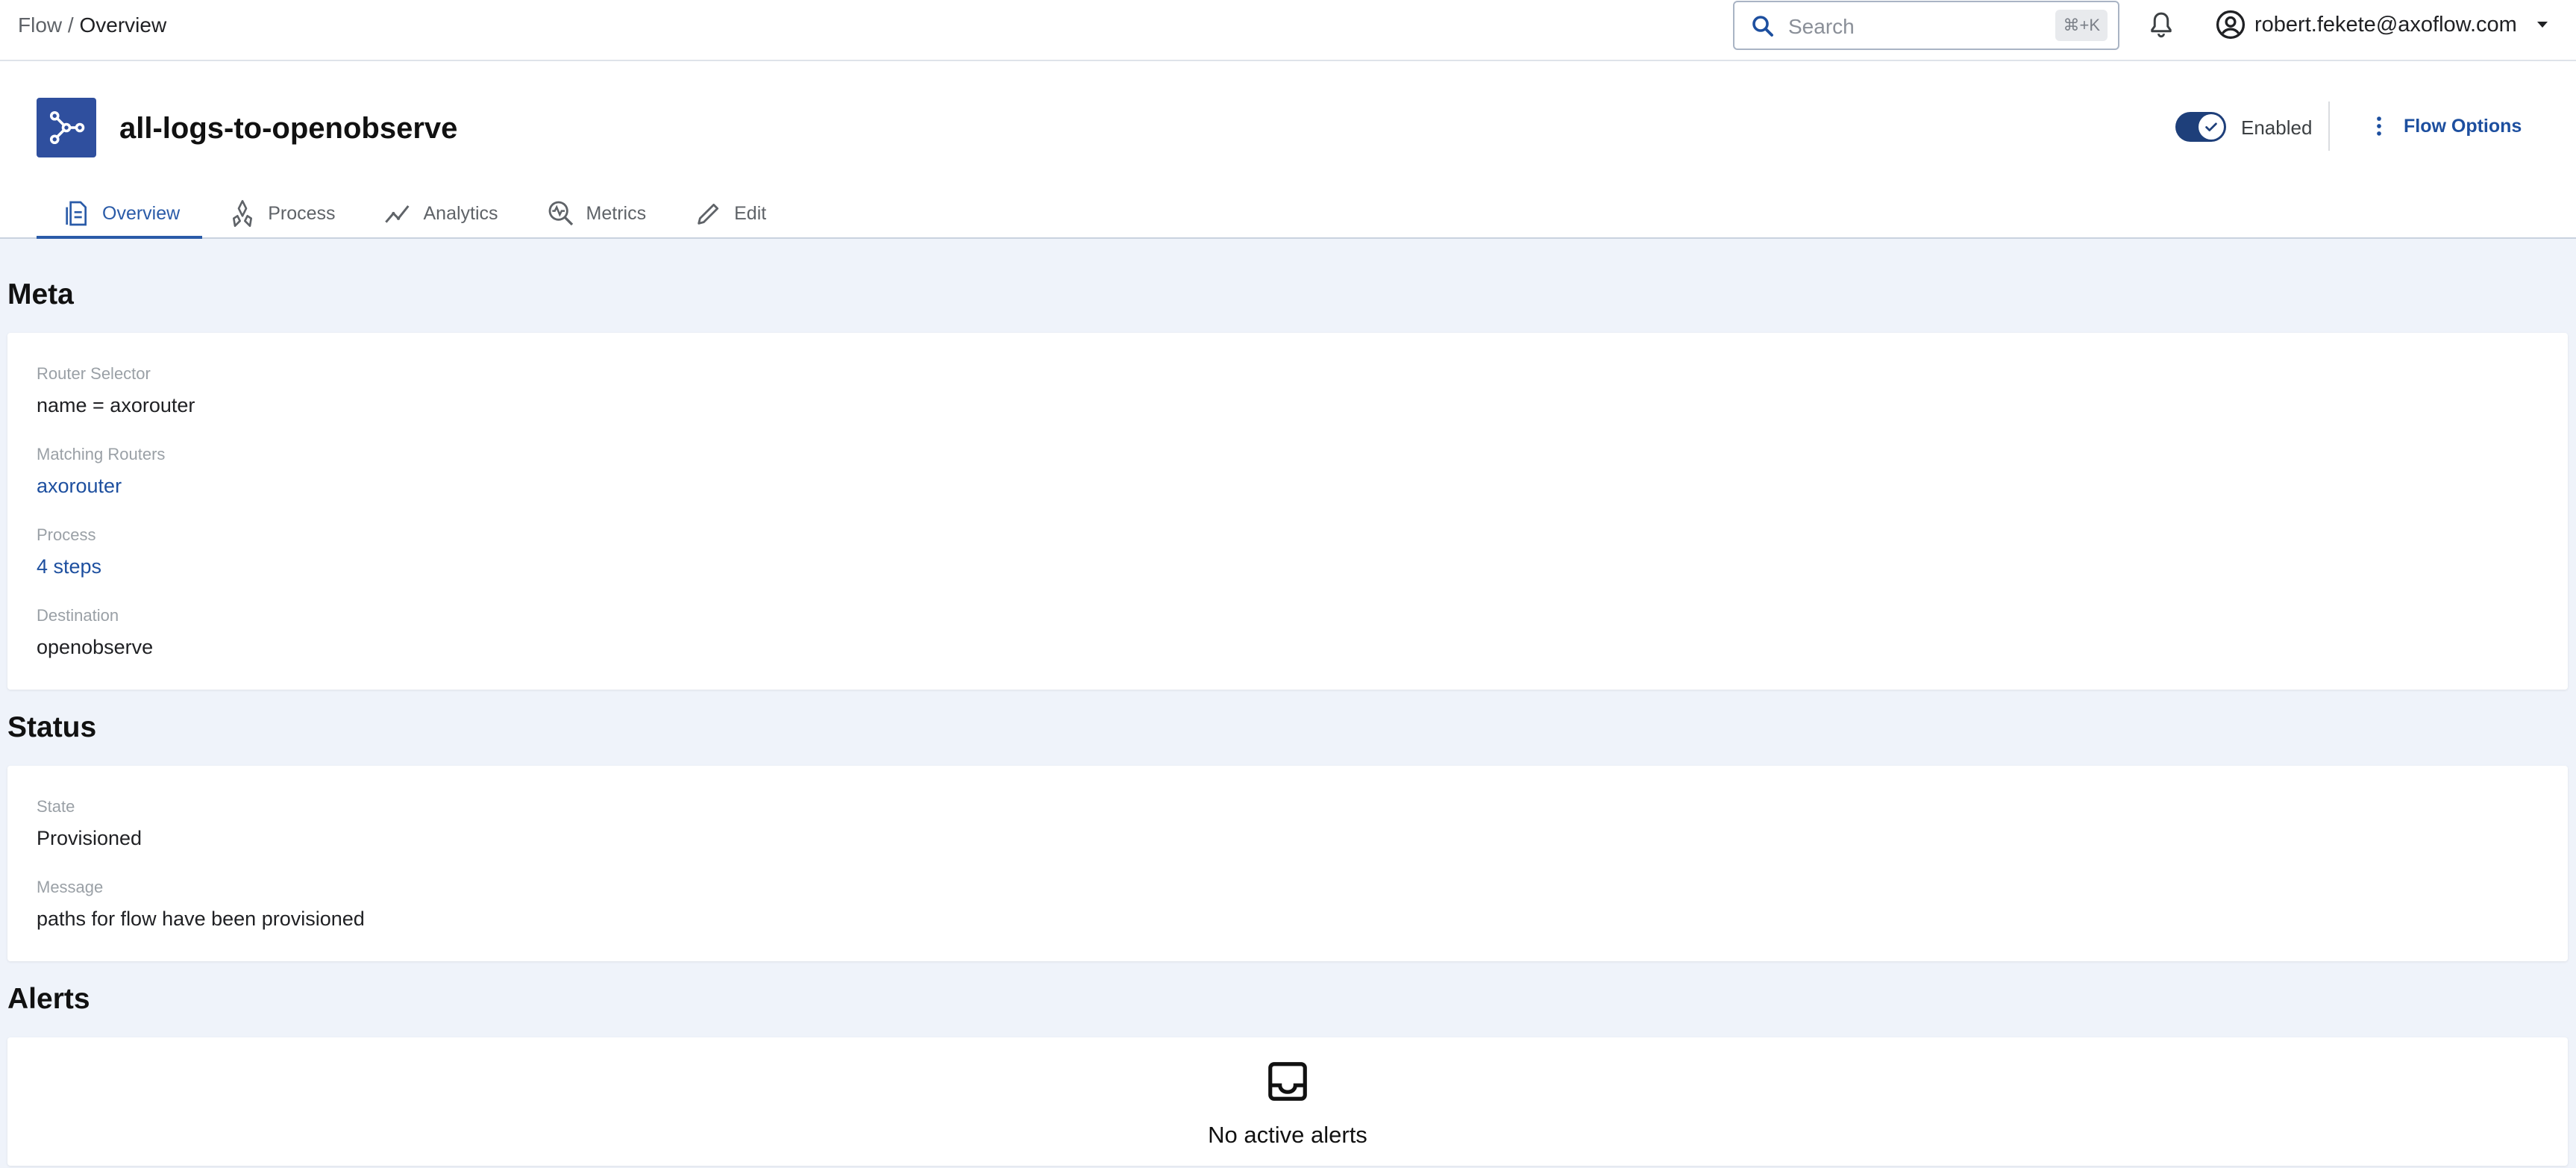  What do you see at coordinates (40, 294) in the screenshot?
I see `meta-section-title: Meta` at bounding box center [40, 294].